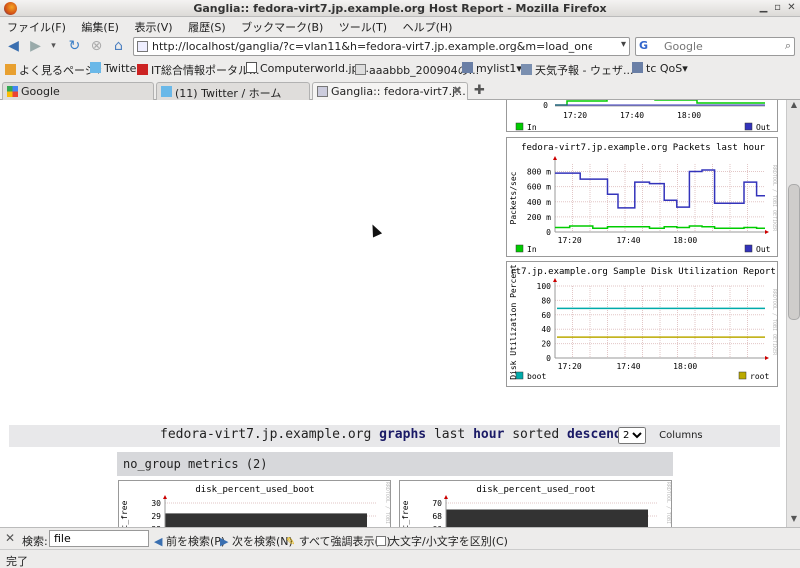  I want to click on stop-icon: ⊗, so click(96, 46).